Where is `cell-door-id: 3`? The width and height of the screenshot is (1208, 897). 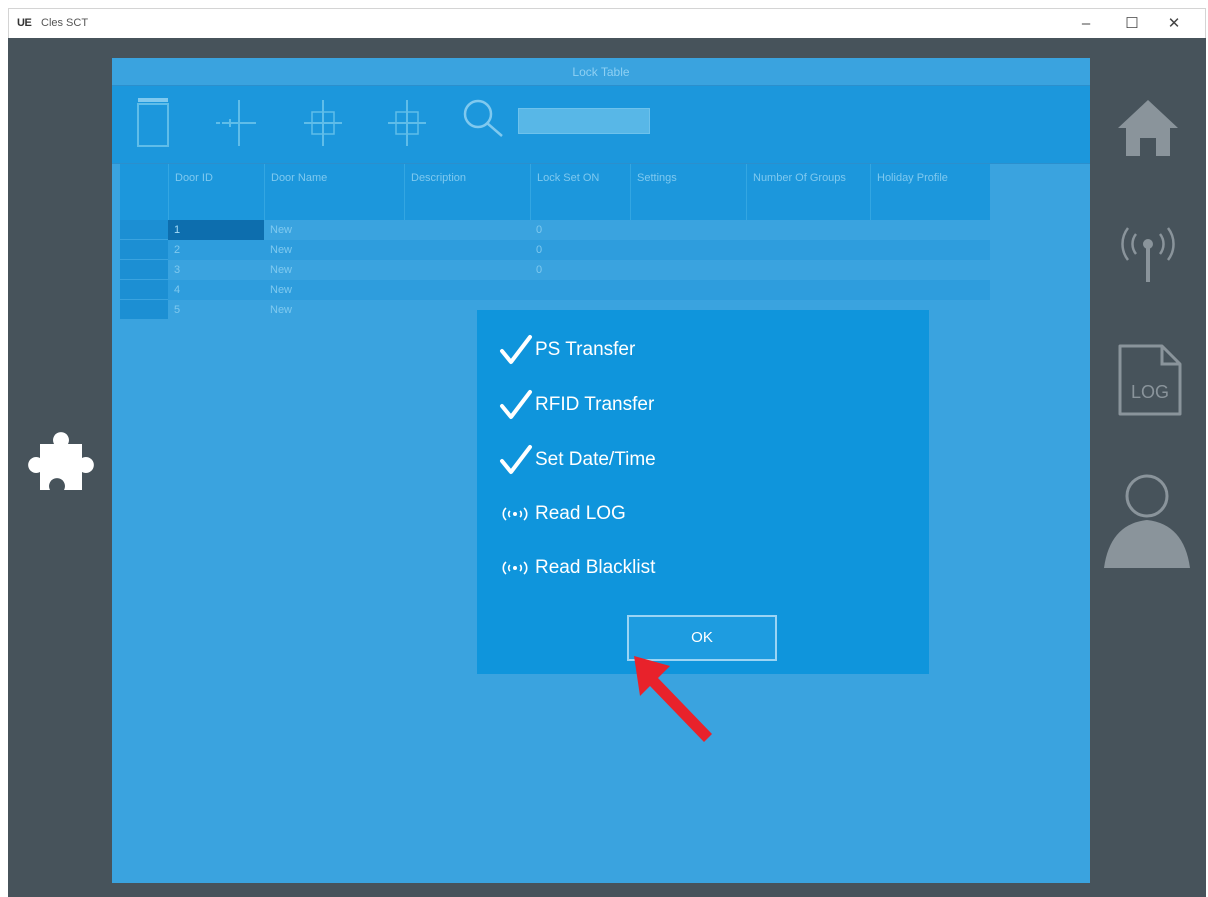
cell-door-id: 3 is located at coordinates (216, 270).